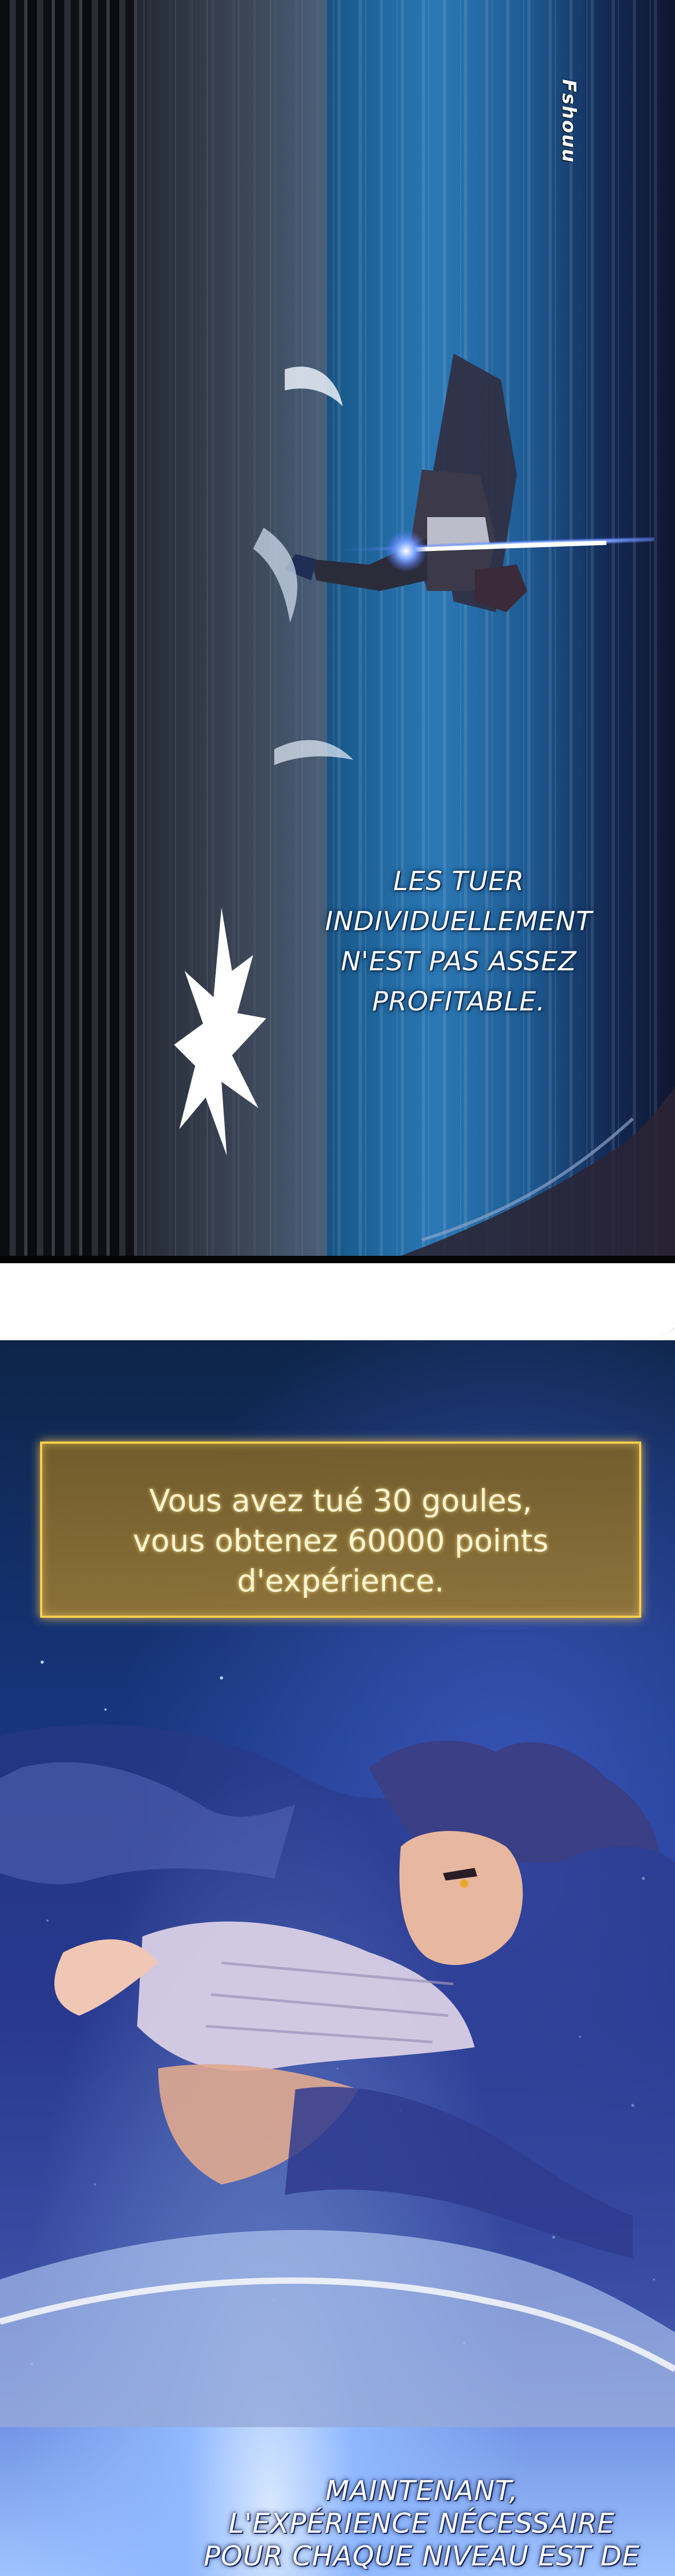 The width and height of the screenshot is (675, 2576). Describe the element at coordinates (453, 559) in the screenshot. I see `swordsman-figure` at that location.